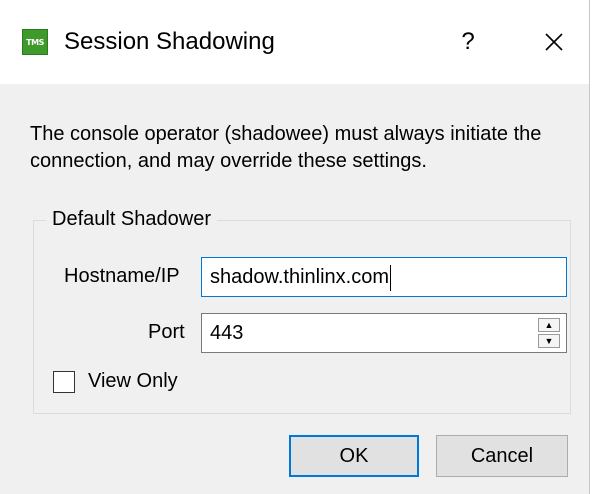 The image size is (602, 494). I want to click on port-spinner: ▲ ▼, so click(549, 333).